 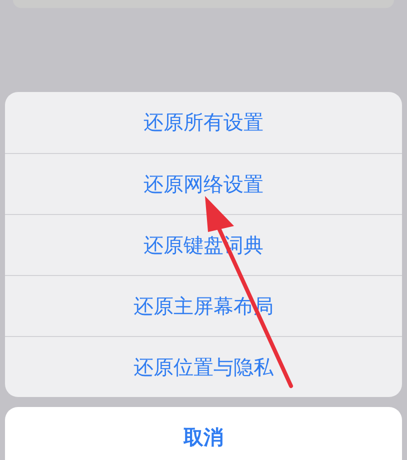 I want to click on menu-item: 还原所有设置, so click(x=203, y=122).